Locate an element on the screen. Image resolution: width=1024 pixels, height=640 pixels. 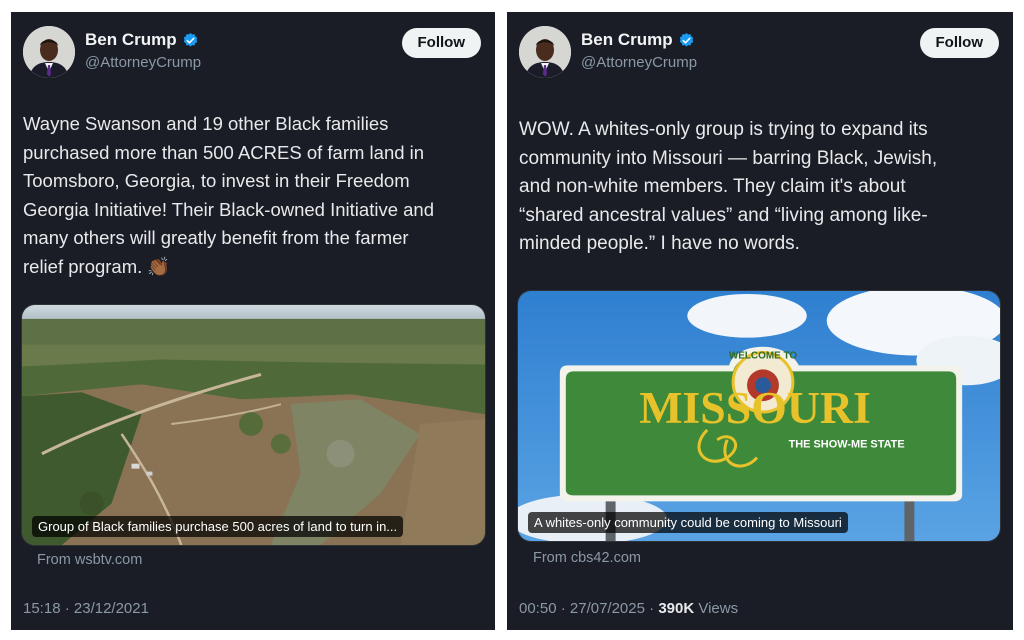
sign-main-text: MISSOURI is located at coordinates (755, 407).